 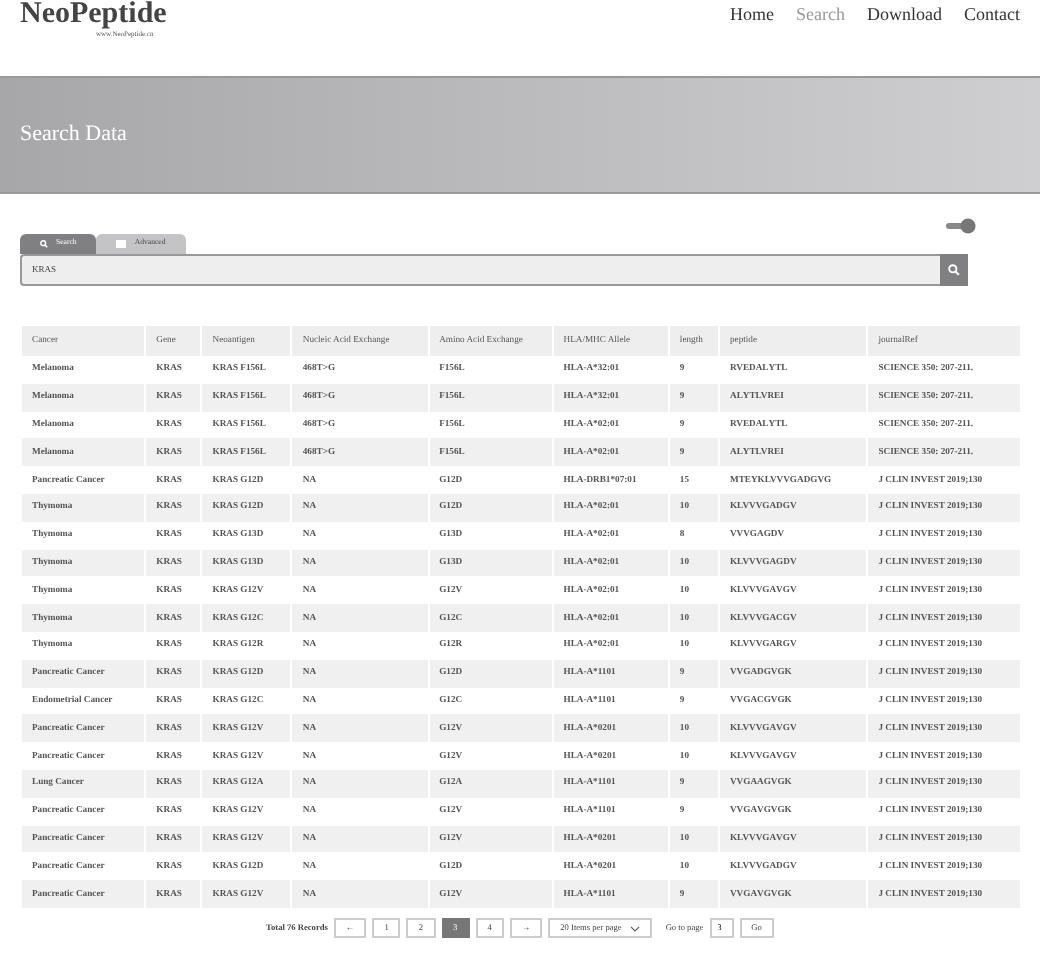 I want to click on nav-link: Contact, so click(x=981, y=39).